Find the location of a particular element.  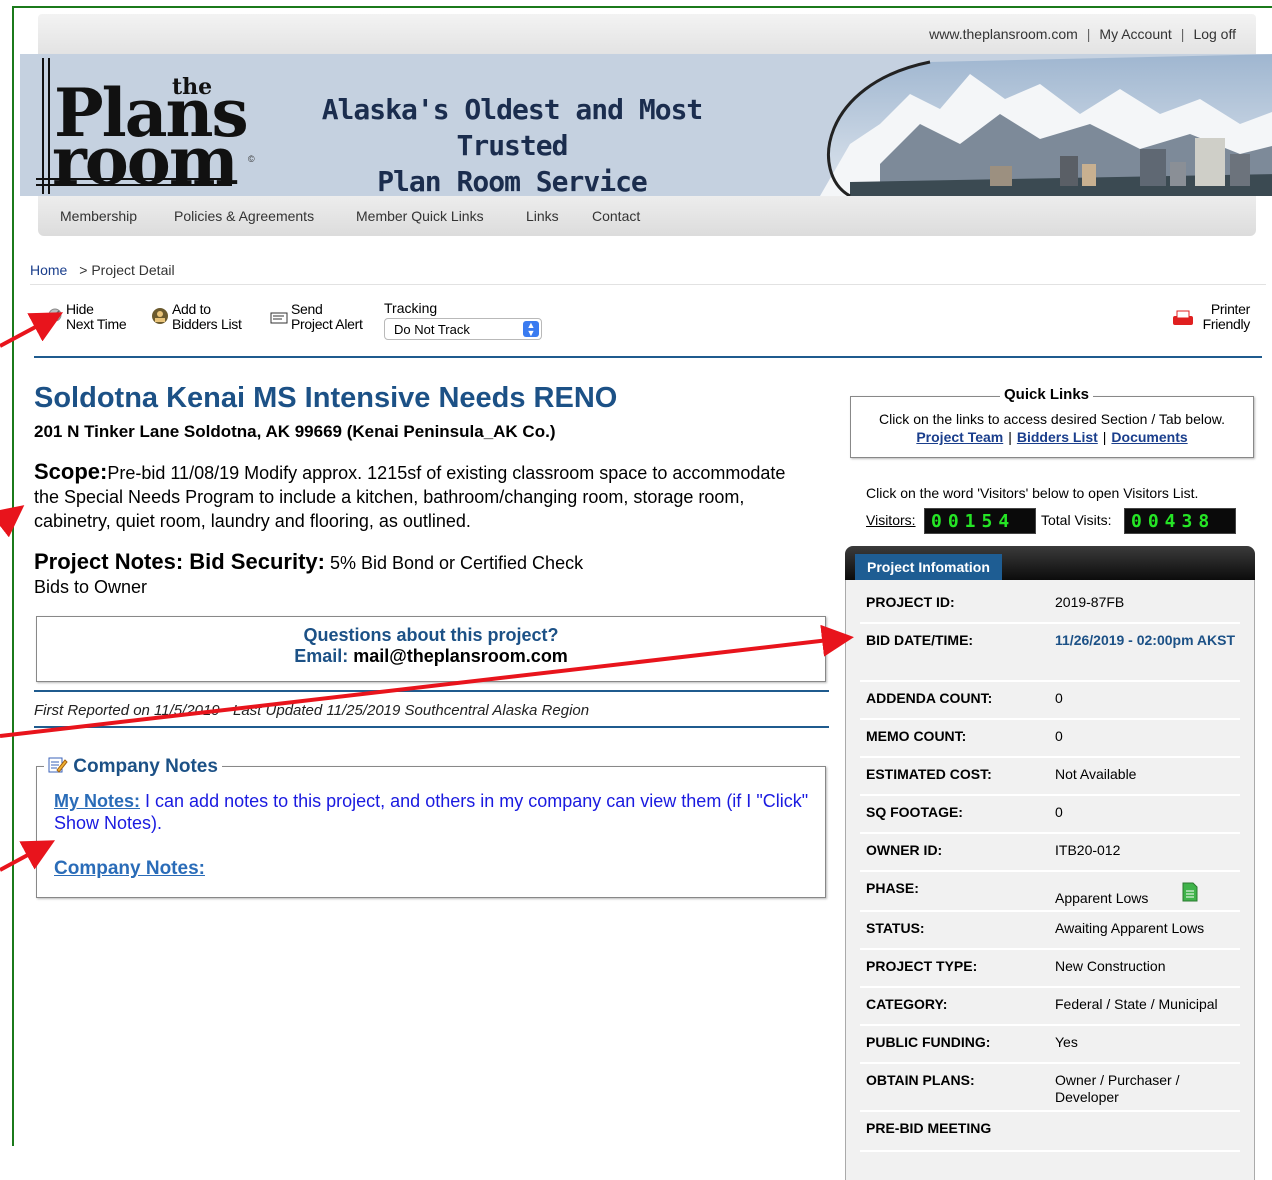

company-notes-legend: Company Notes is located at coordinates (133, 767).